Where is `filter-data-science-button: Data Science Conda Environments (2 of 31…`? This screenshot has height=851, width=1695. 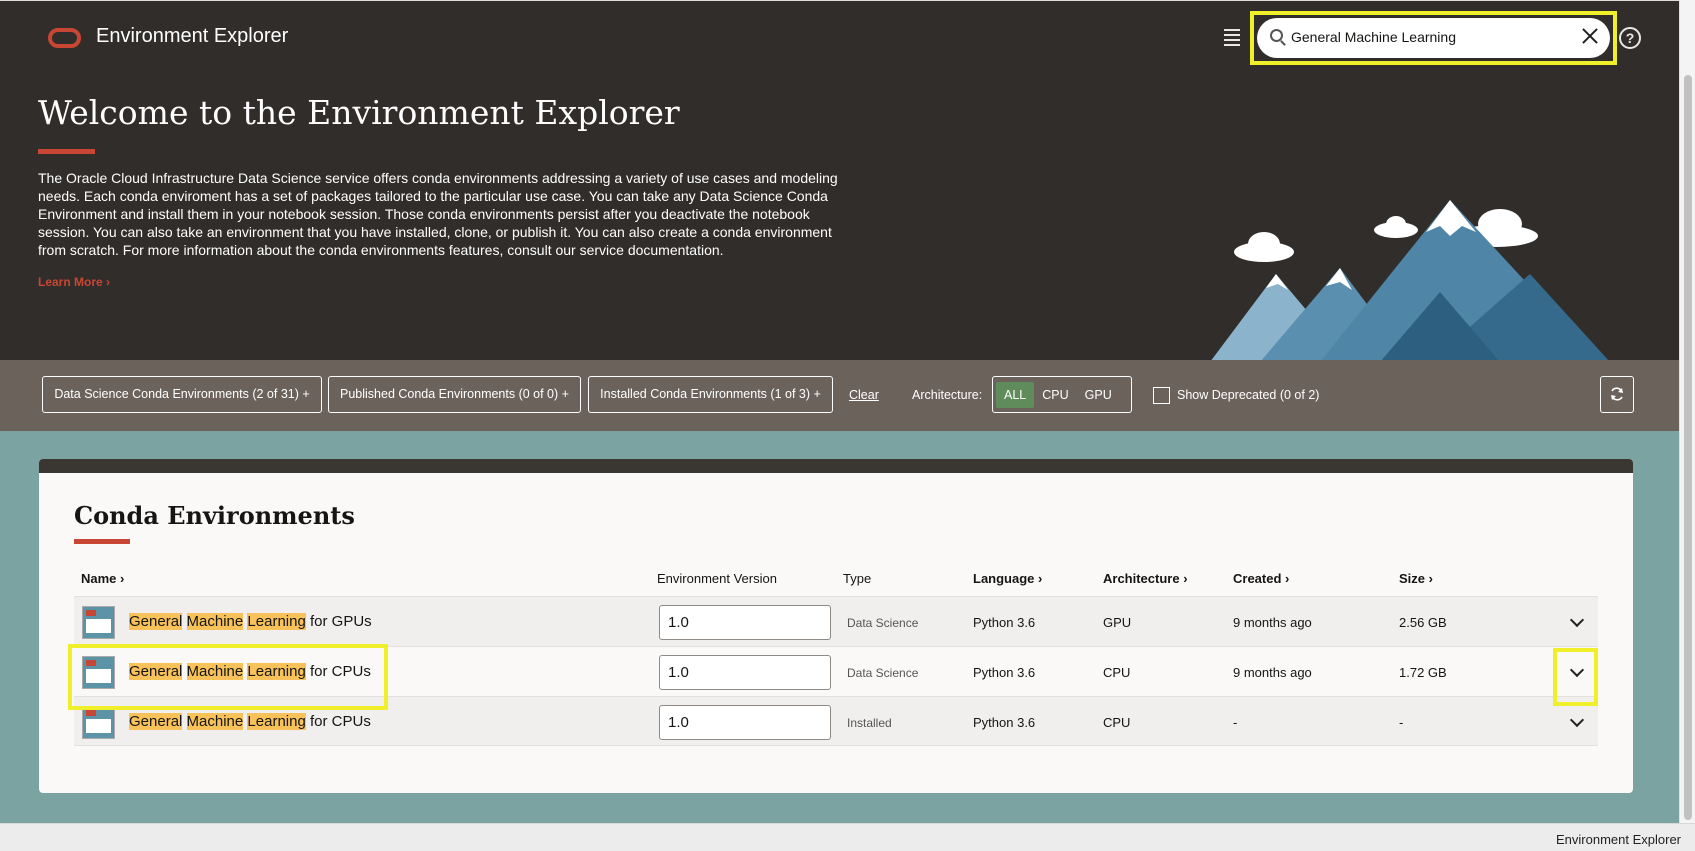 filter-data-science-button: Data Science Conda Environments (2 of 31… is located at coordinates (182, 394).